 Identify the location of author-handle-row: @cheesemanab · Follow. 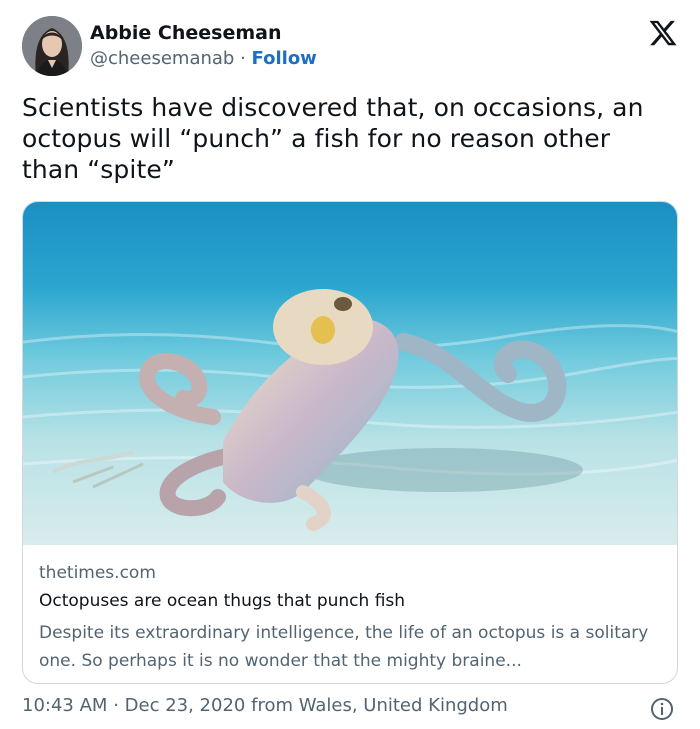
(203, 58).